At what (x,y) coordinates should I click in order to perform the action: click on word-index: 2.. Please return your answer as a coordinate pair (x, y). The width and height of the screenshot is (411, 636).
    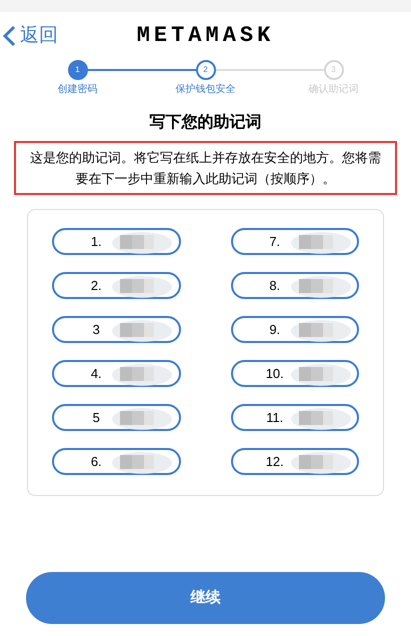
    Looking at the image, I should click on (96, 285).